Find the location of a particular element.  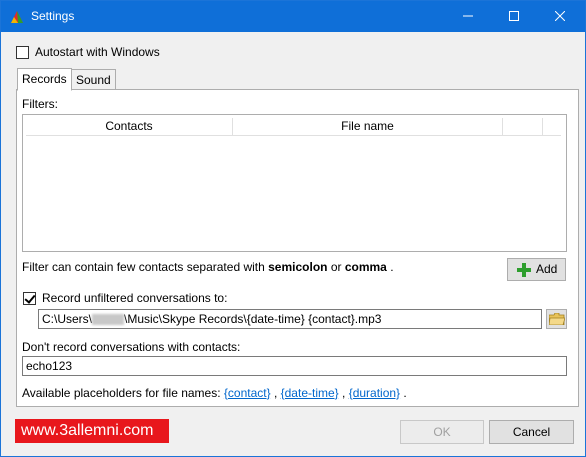

record-unfiltered-checkbox is located at coordinates (29, 298).